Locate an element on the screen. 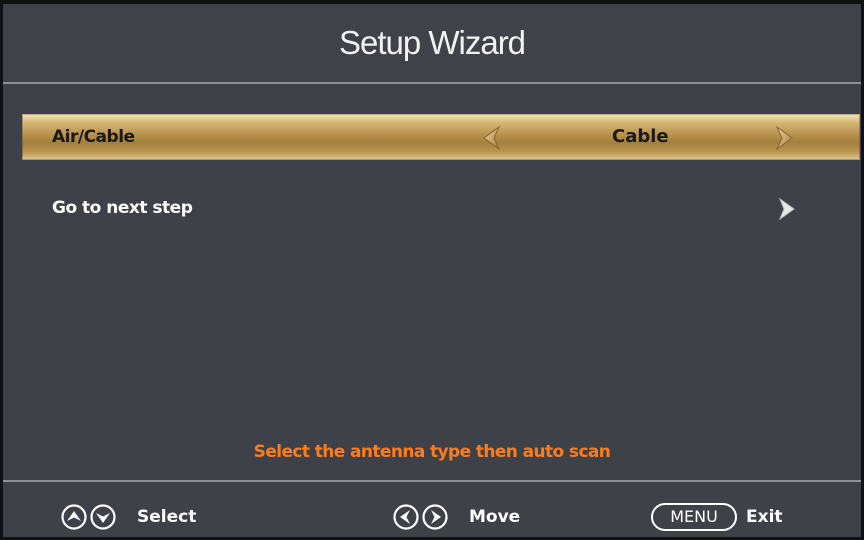  help-hint: Select the antenna type then auto scan is located at coordinates (432, 452).